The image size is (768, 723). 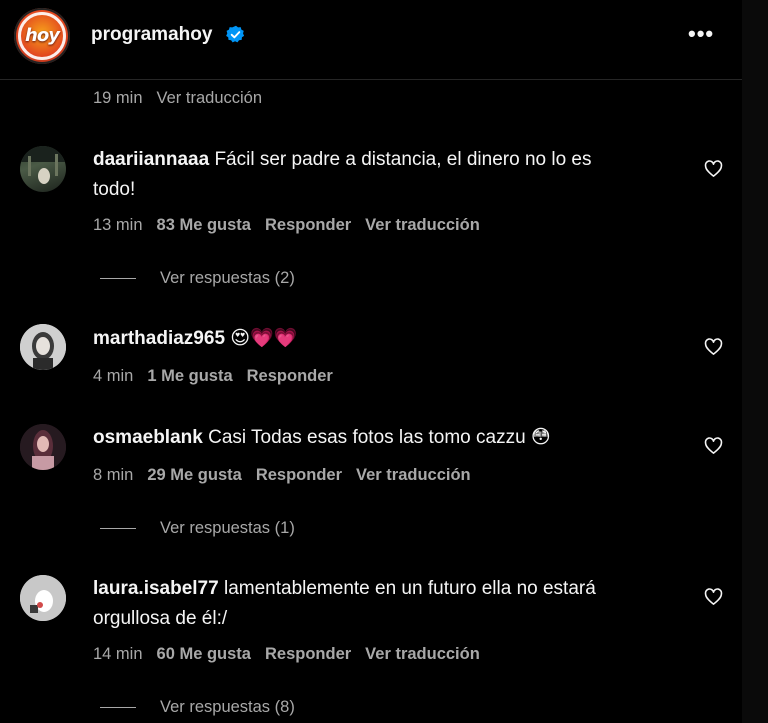 I want to click on comment-text: marthadiaz965 😍💗💗, so click(x=195, y=339).